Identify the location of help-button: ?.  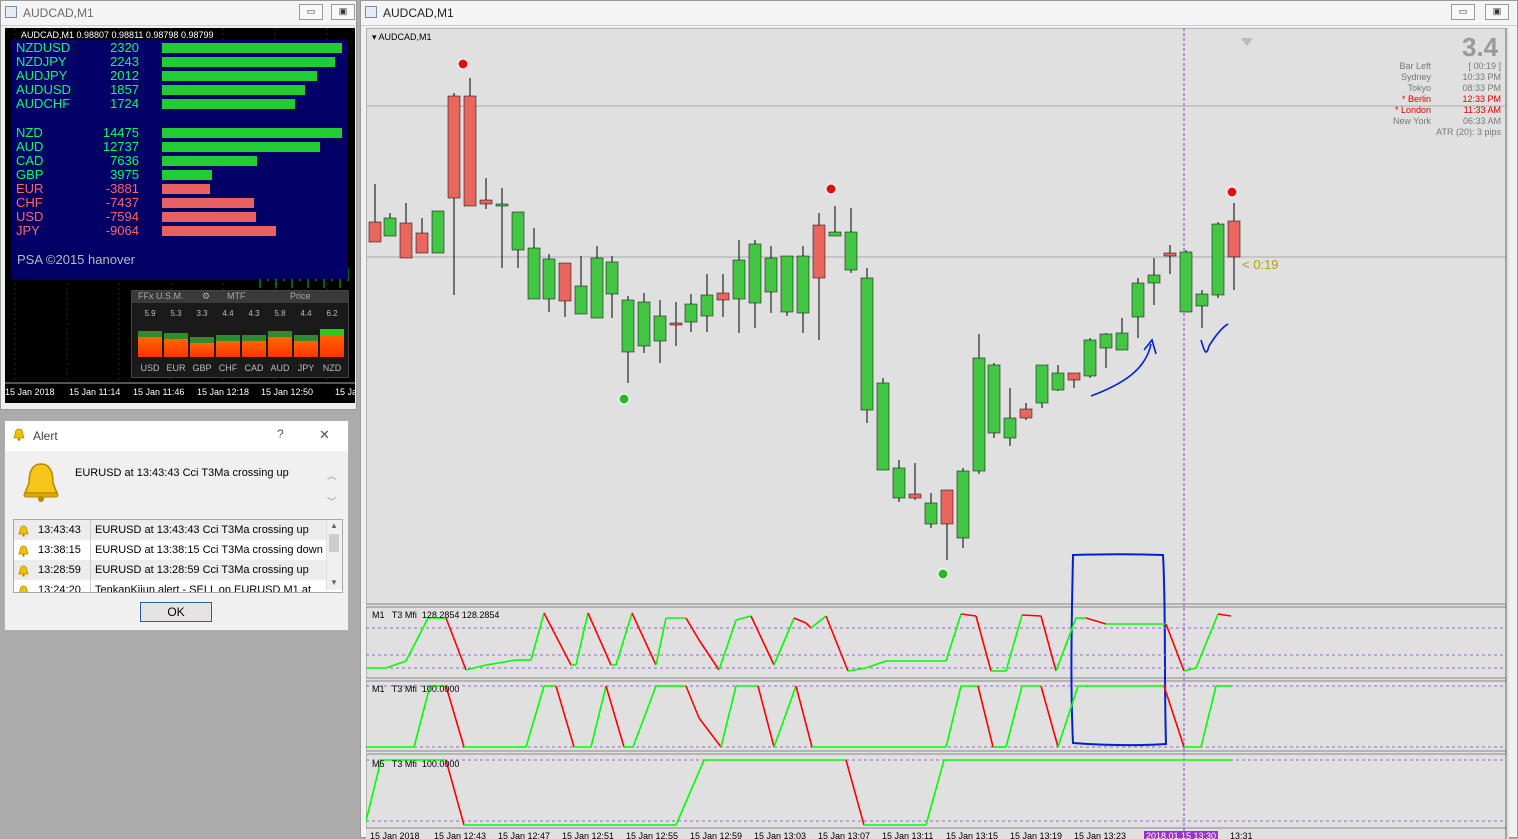
(280, 434).